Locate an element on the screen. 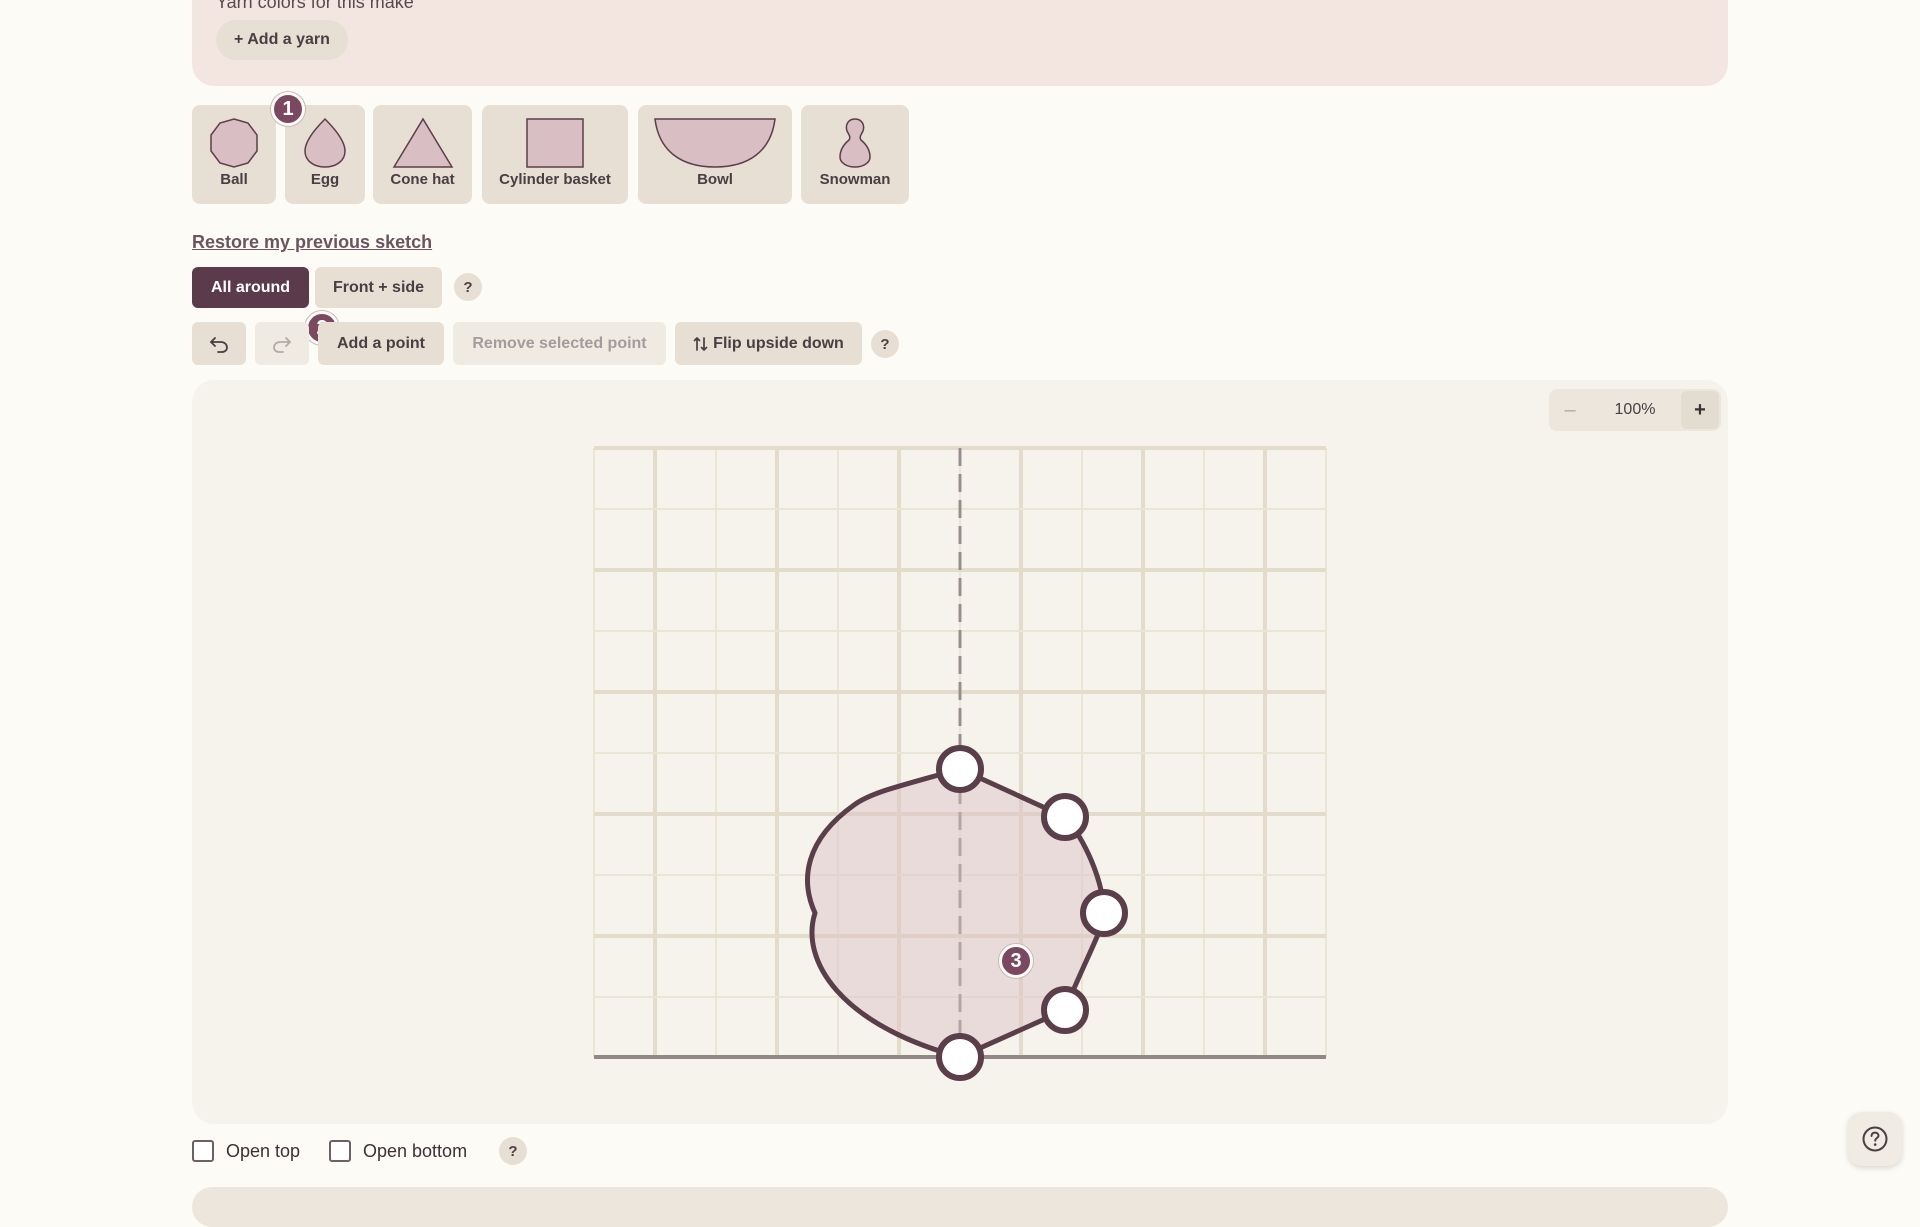 The height and width of the screenshot is (1227, 1920). open-top-checkbox is located at coordinates (203, 1151).